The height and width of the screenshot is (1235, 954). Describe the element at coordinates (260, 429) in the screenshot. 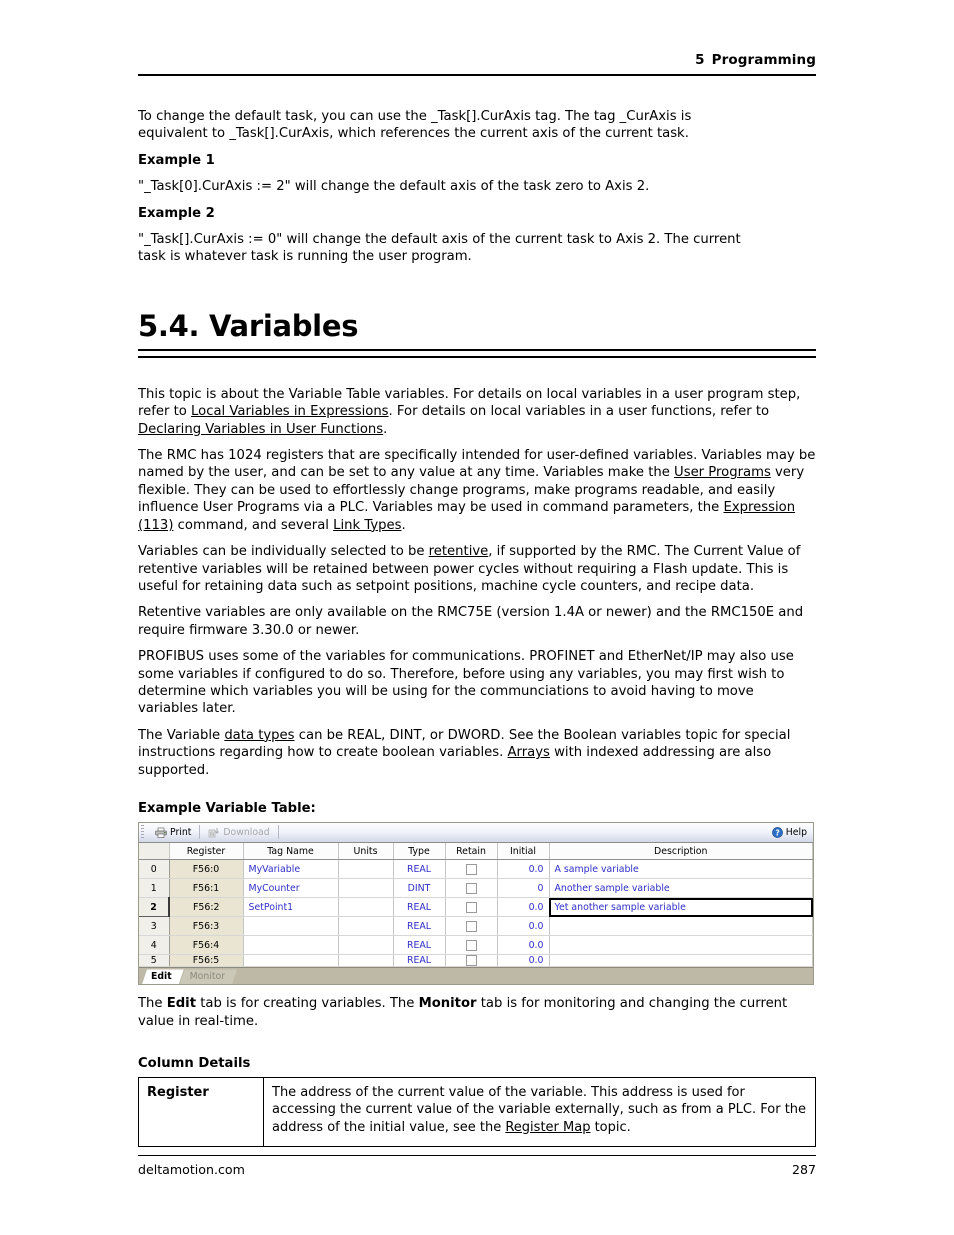

I see `link-declaring-variables-in-user-functions: Declaring Variables in User Functions` at that location.